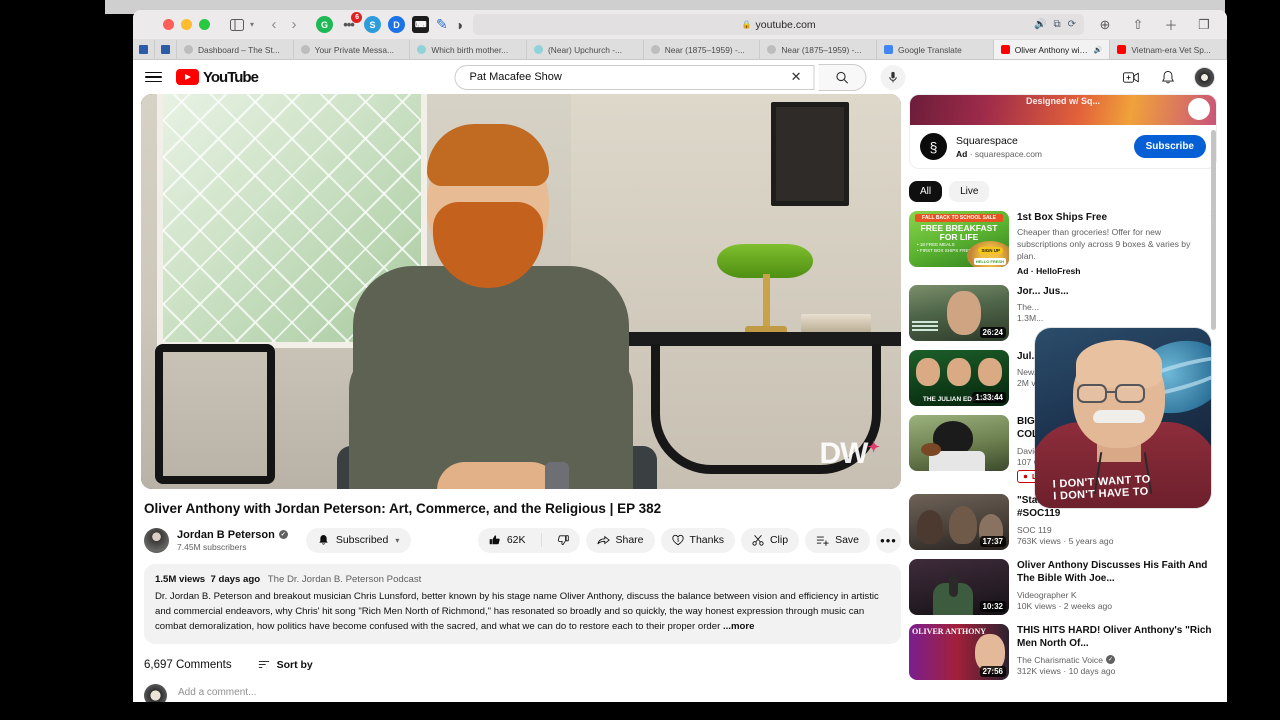  Describe the element at coordinates (1204, 25) in the screenshot. I see `tab-overview-icon: ❐` at that location.